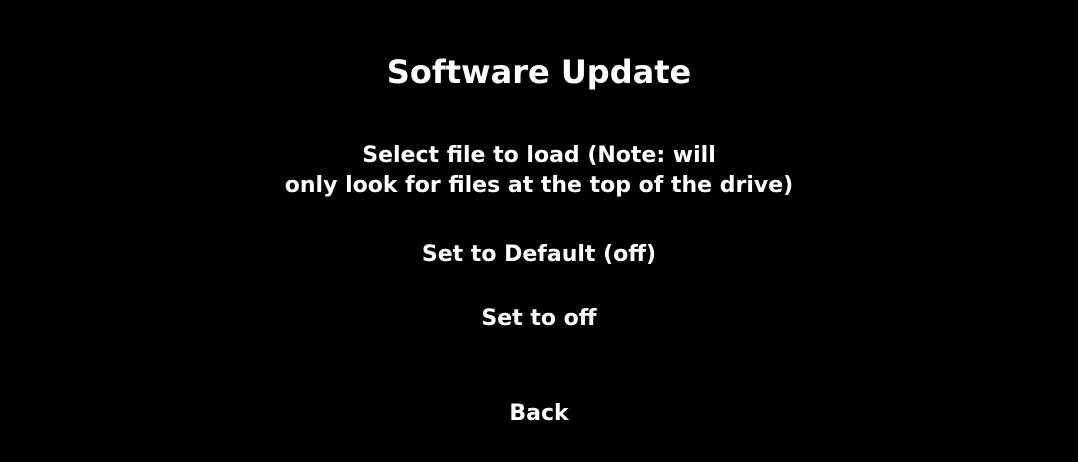  Describe the element at coordinates (539, 255) in the screenshot. I see `set-to-default-button: Set to Default (off)` at that location.